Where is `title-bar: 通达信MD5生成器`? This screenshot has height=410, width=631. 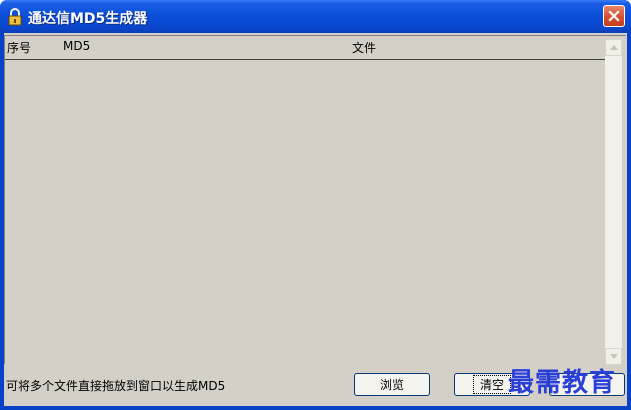 title-bar: 通达信MD5生成器 is located at coordinates (315, 16).